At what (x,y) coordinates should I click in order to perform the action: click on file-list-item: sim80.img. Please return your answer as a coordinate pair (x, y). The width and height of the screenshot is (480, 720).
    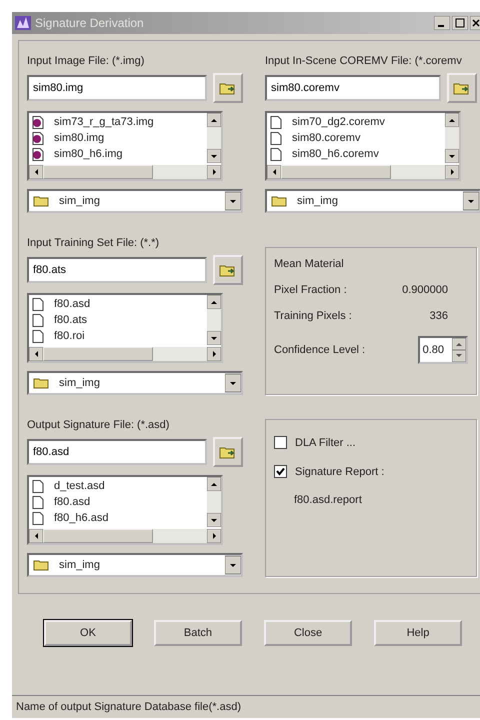
    Looking at the image, I should click on (117, 138).